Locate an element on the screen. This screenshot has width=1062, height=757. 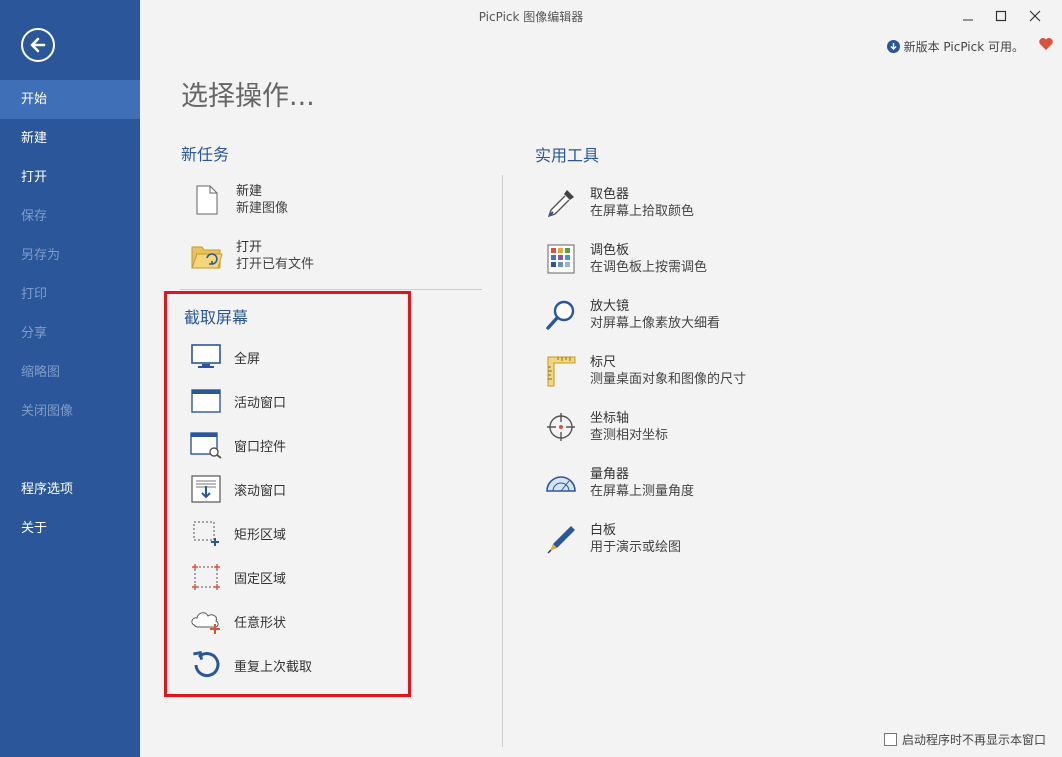
sidebar: 开始 新建 打开 保存 另存为 打印 分享 缩略图 关闭图像 程序选项 关于 is located at coordinates (70, 378).